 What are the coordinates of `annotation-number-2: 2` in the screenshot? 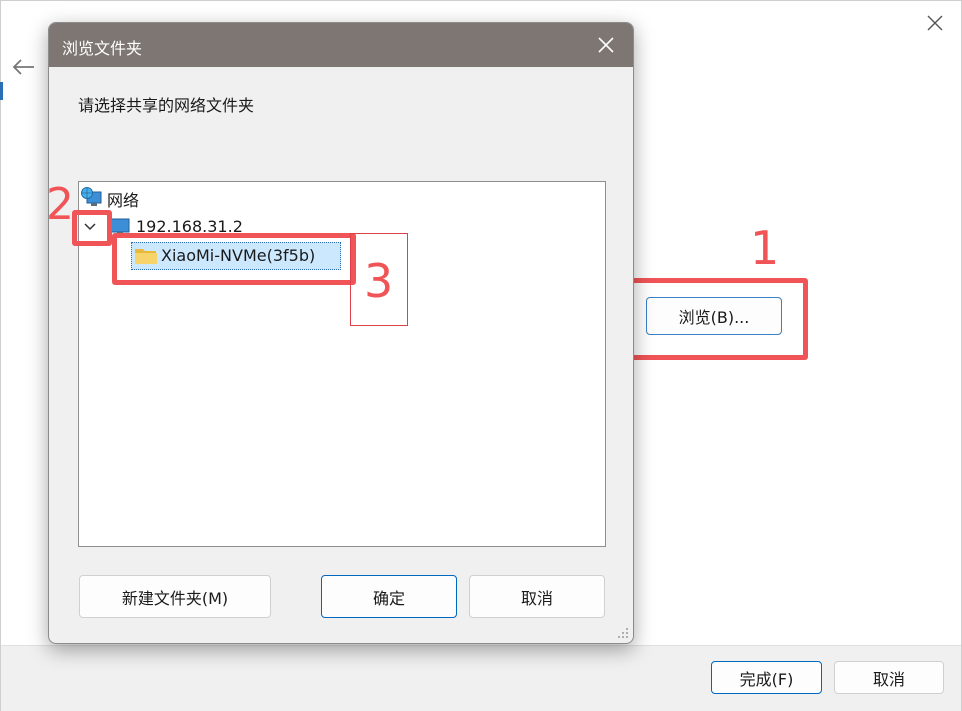 It's located at (60, 204).